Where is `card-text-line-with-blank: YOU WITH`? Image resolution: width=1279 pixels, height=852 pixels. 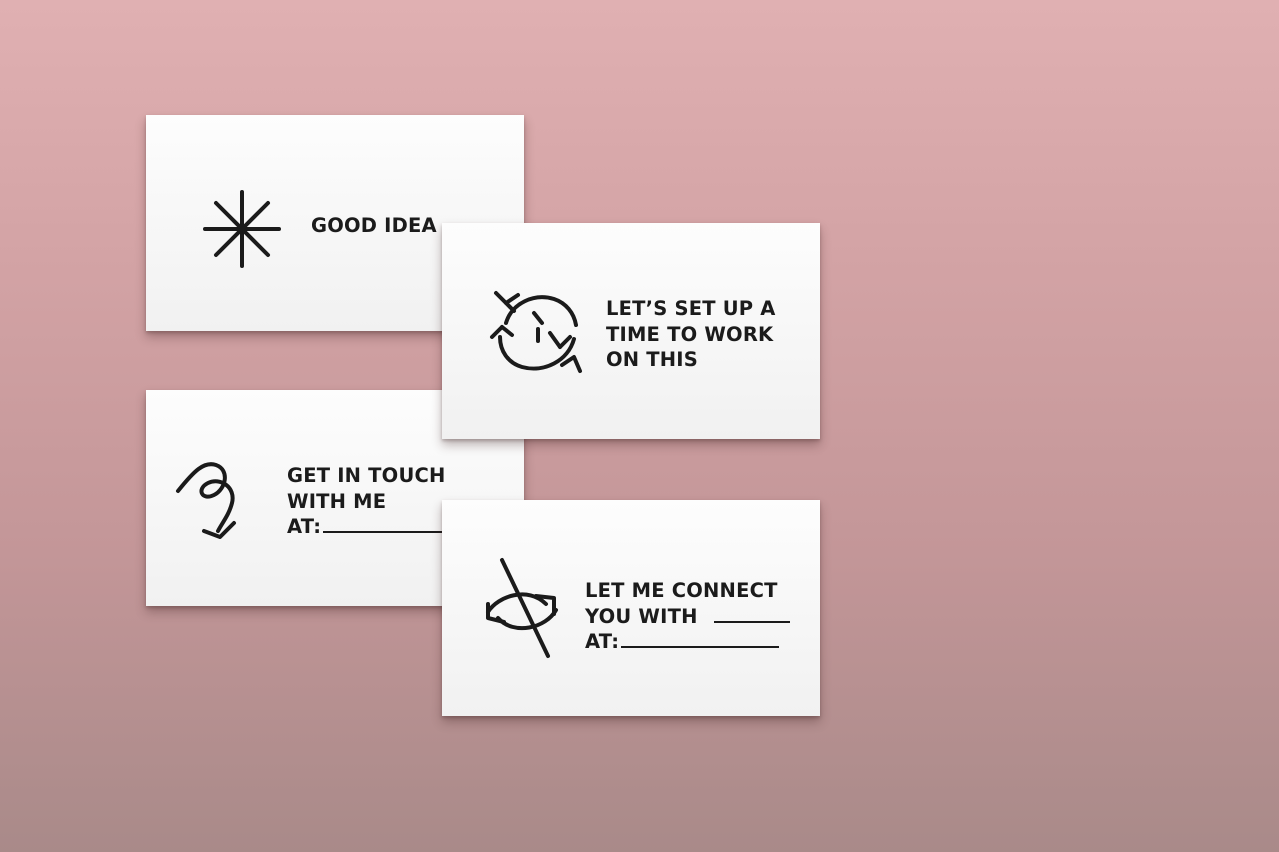 card-text-line-with-blank: YOU WITH is located at coordinates (687, 617).